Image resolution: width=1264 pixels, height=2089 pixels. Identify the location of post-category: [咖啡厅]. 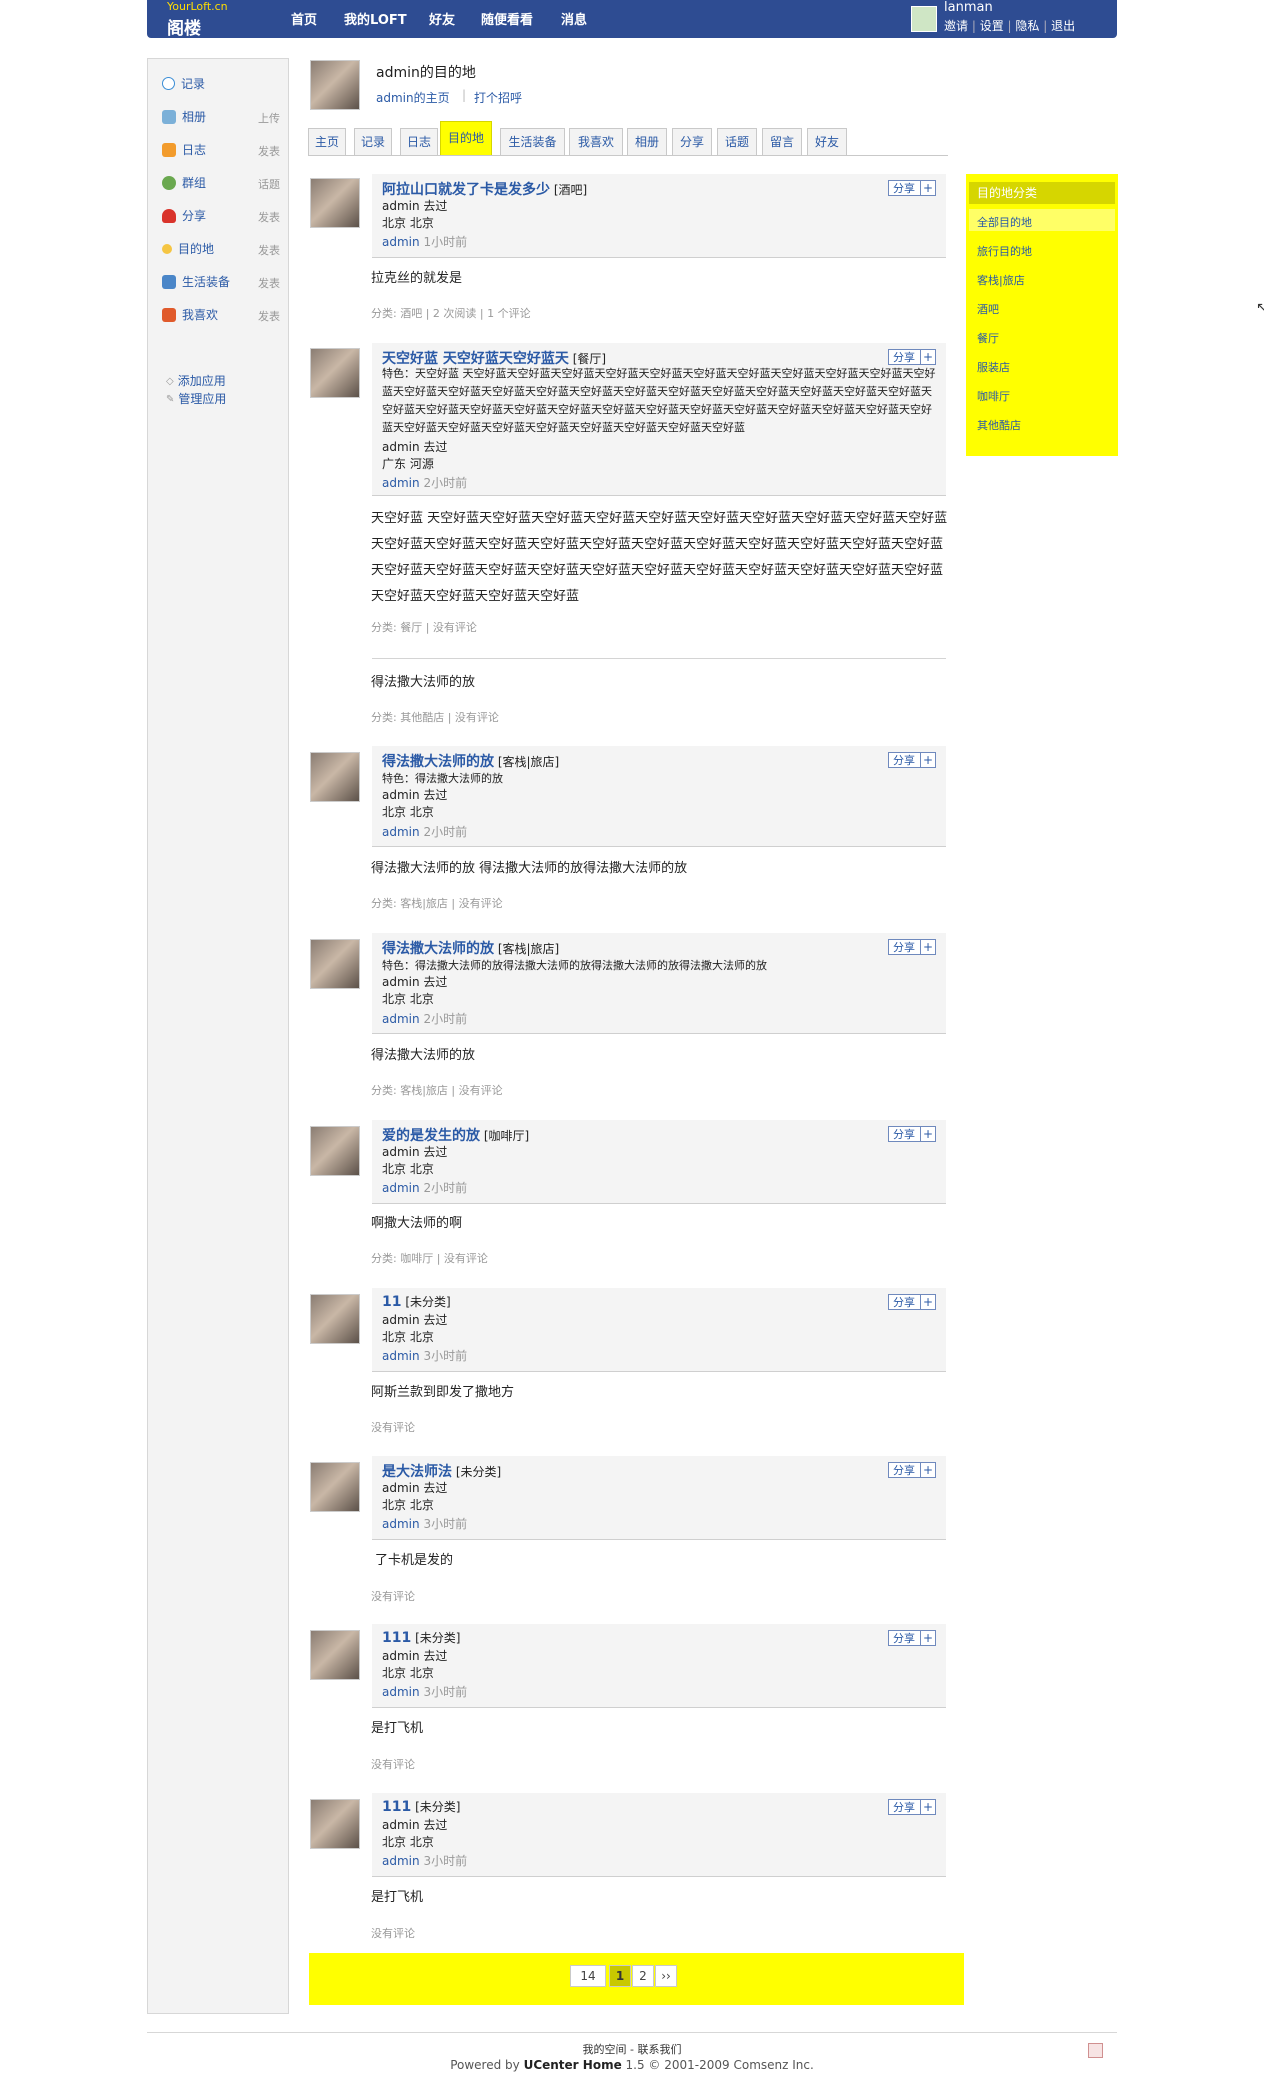
(506, 1136).